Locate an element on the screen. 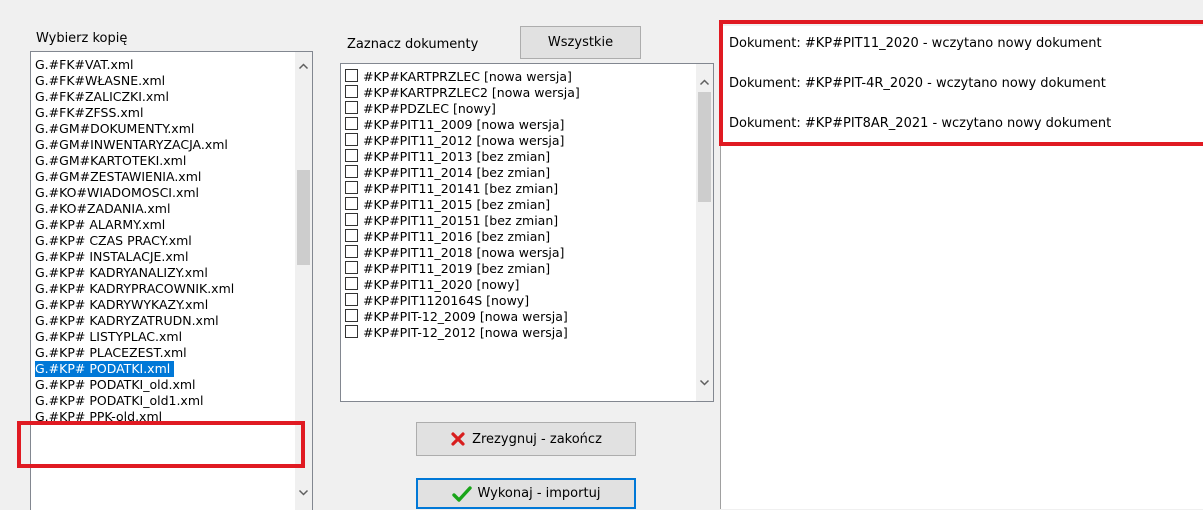 The width and height of the screenshot is (1203, 510). green-check-icon is located at coordinates (461, 493).